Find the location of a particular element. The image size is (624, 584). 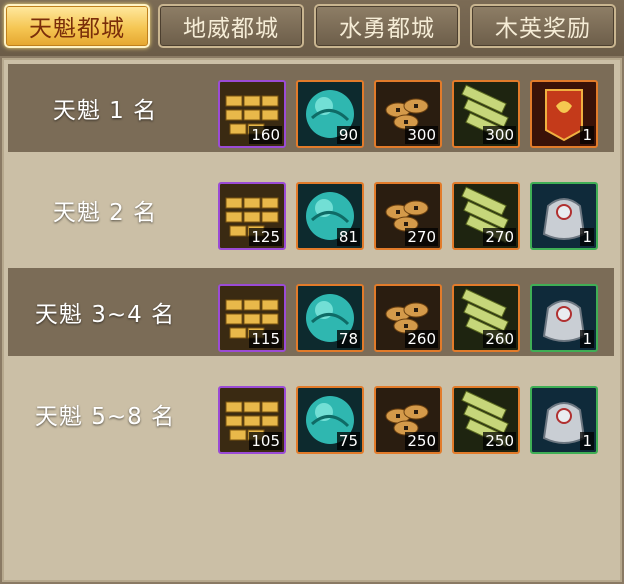

gold-bars-item: 115 is located at coordinates (252, 318).